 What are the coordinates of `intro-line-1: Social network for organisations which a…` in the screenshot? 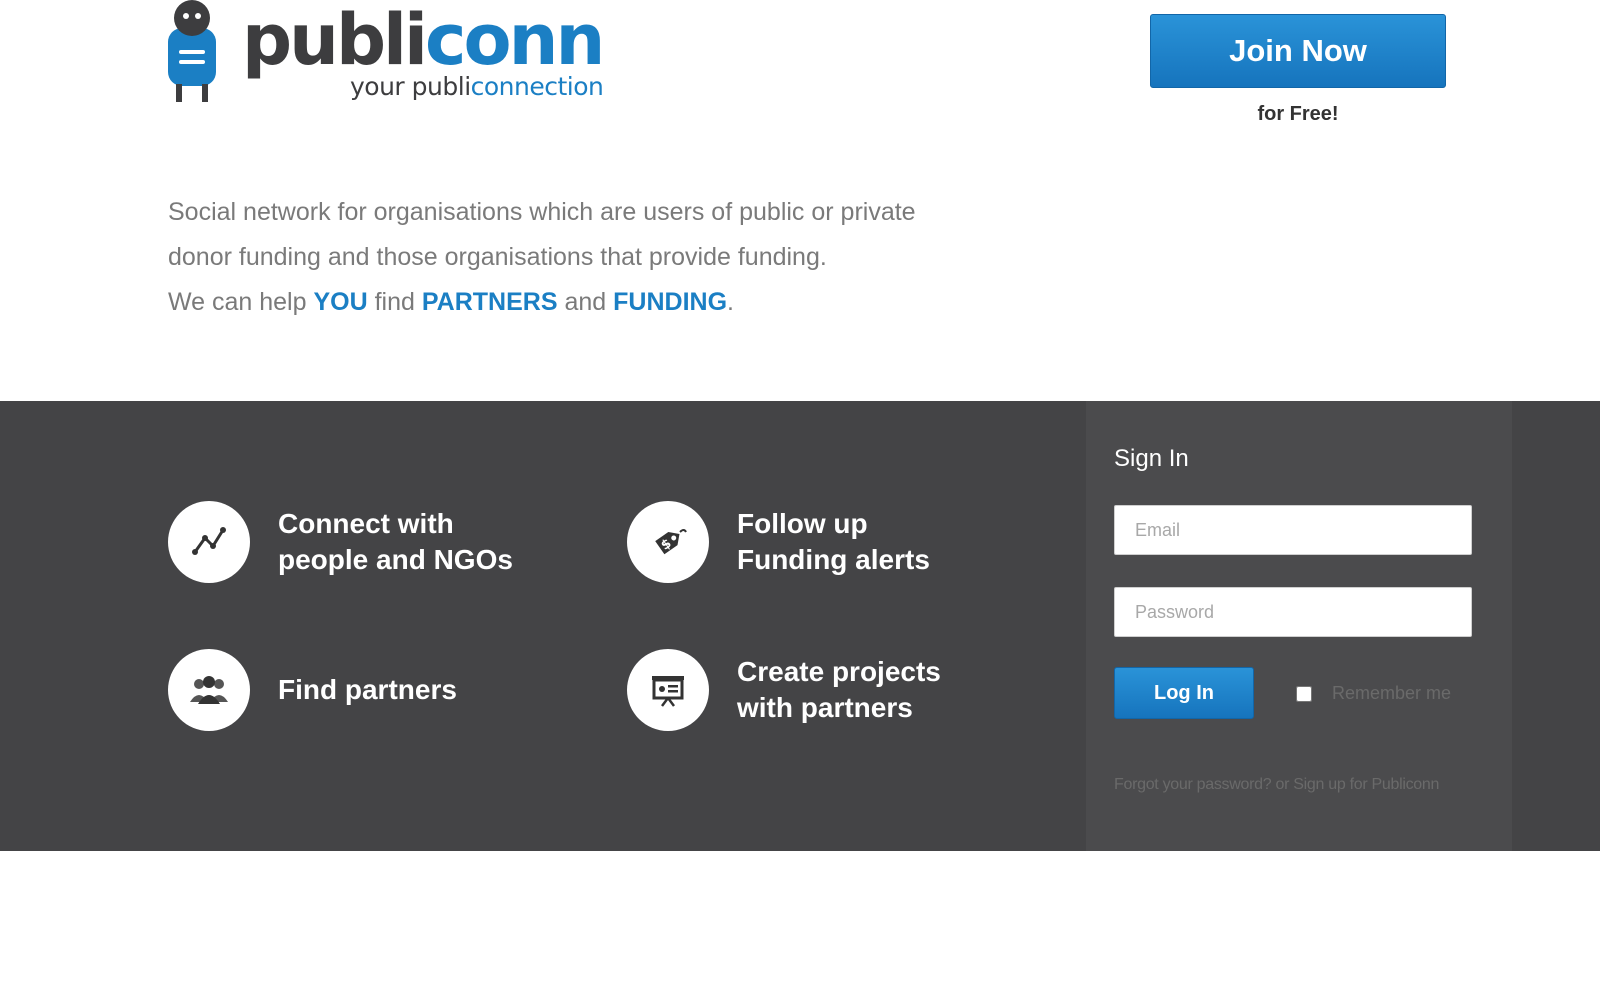 It's located at (542, 212).